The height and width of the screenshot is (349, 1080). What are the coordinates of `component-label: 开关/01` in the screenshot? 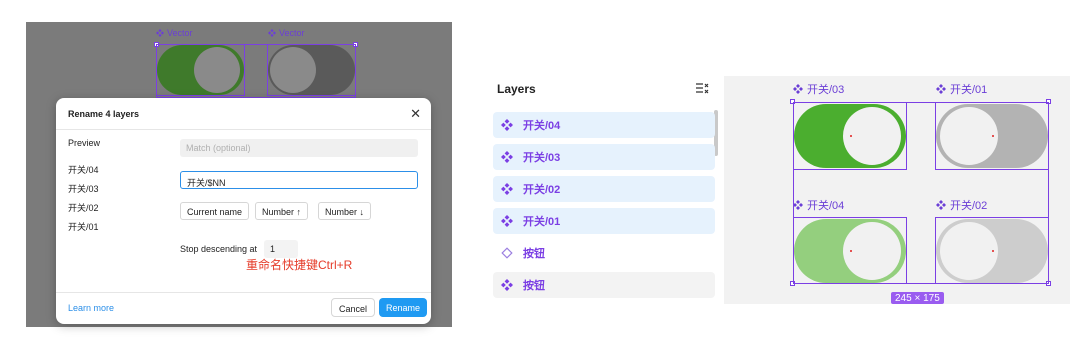 It's located at (961, 89).